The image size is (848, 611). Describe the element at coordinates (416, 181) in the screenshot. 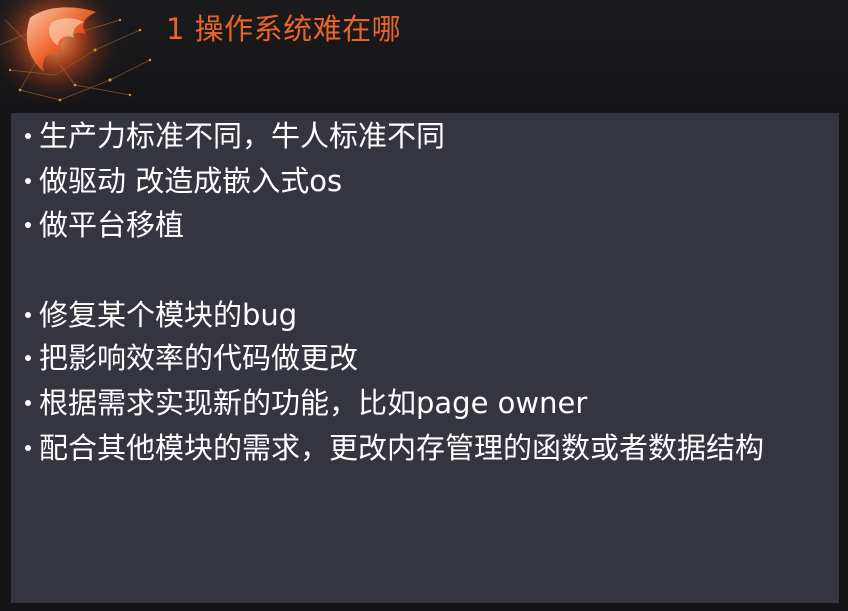

I see `bullet-item: 做驱动 改造成嵌入式os` at that location.